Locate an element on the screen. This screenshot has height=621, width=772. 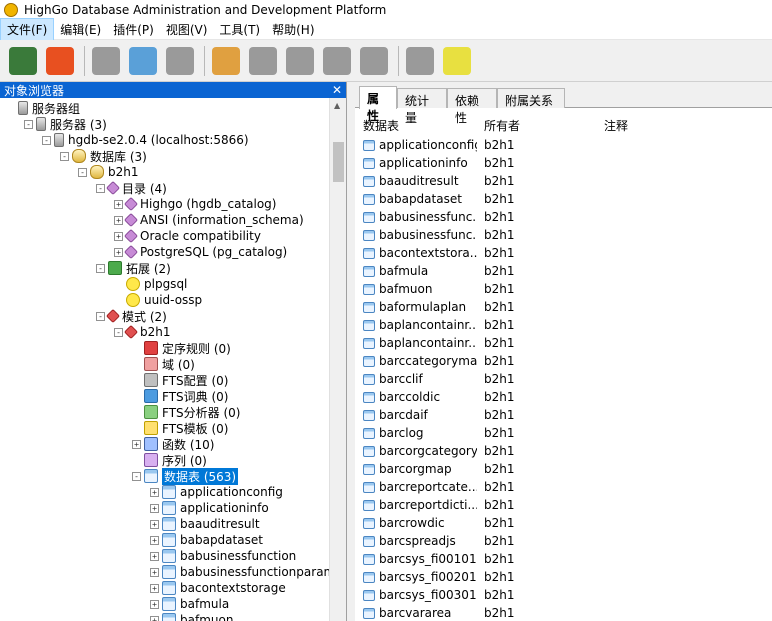
tree-node: uuid-ossp is located at coordinates (158, 300).